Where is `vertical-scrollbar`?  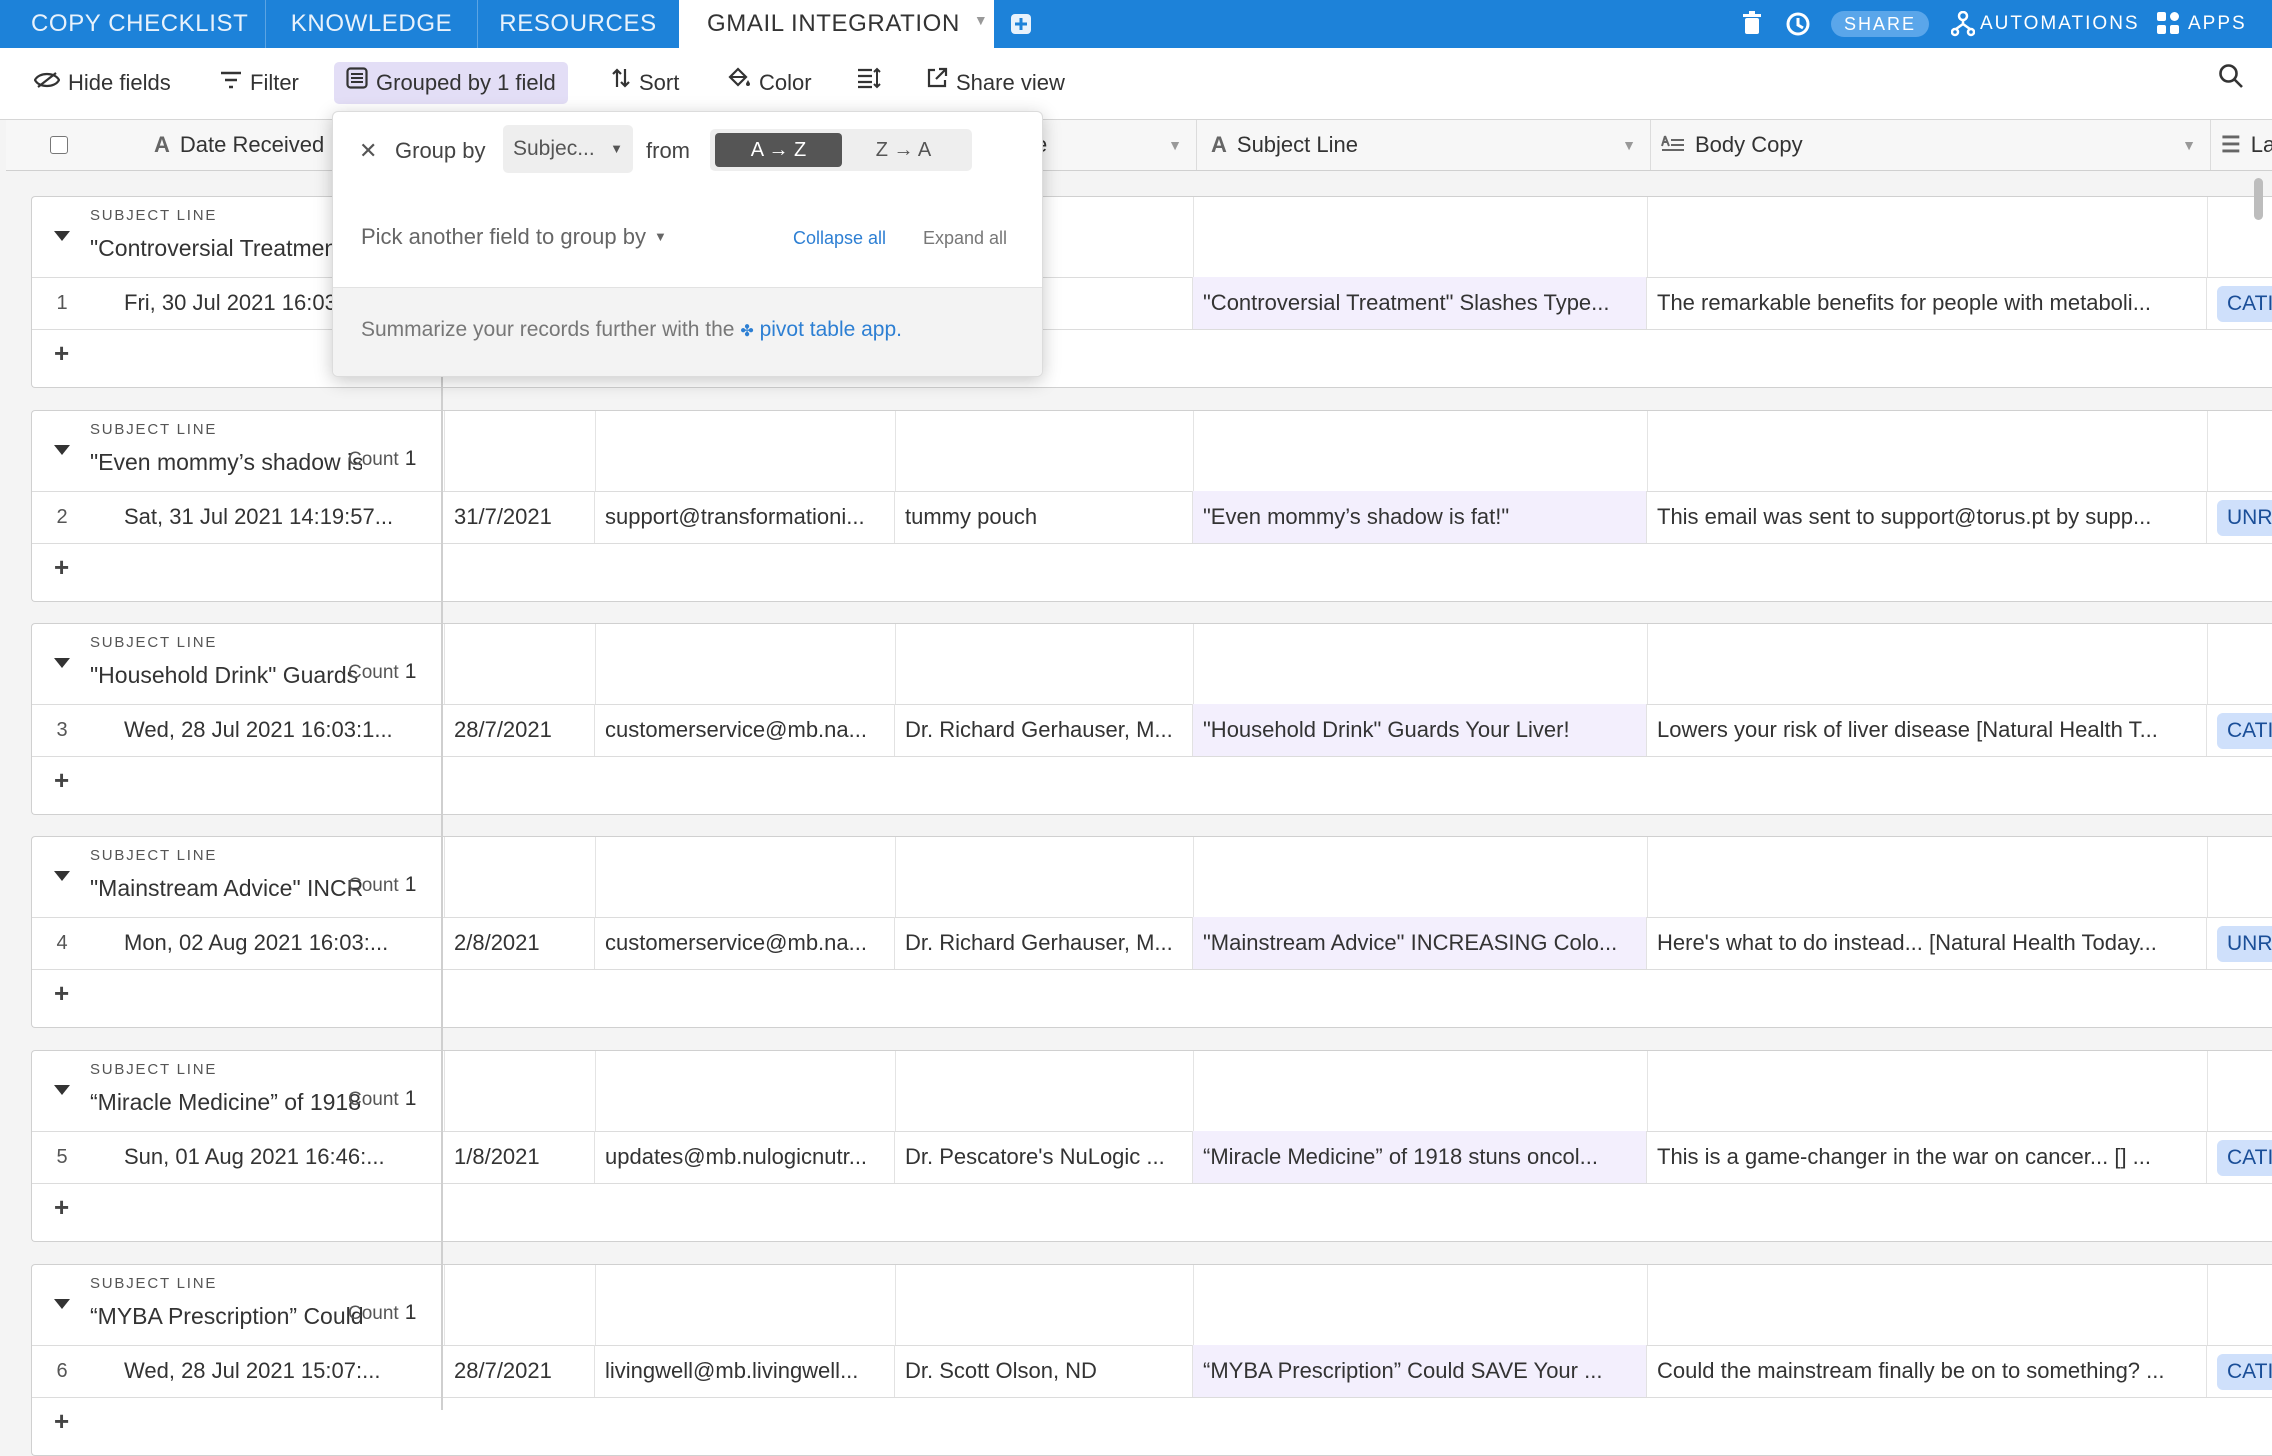 vertical-scrollbar is located at coordinates (2258, 199).